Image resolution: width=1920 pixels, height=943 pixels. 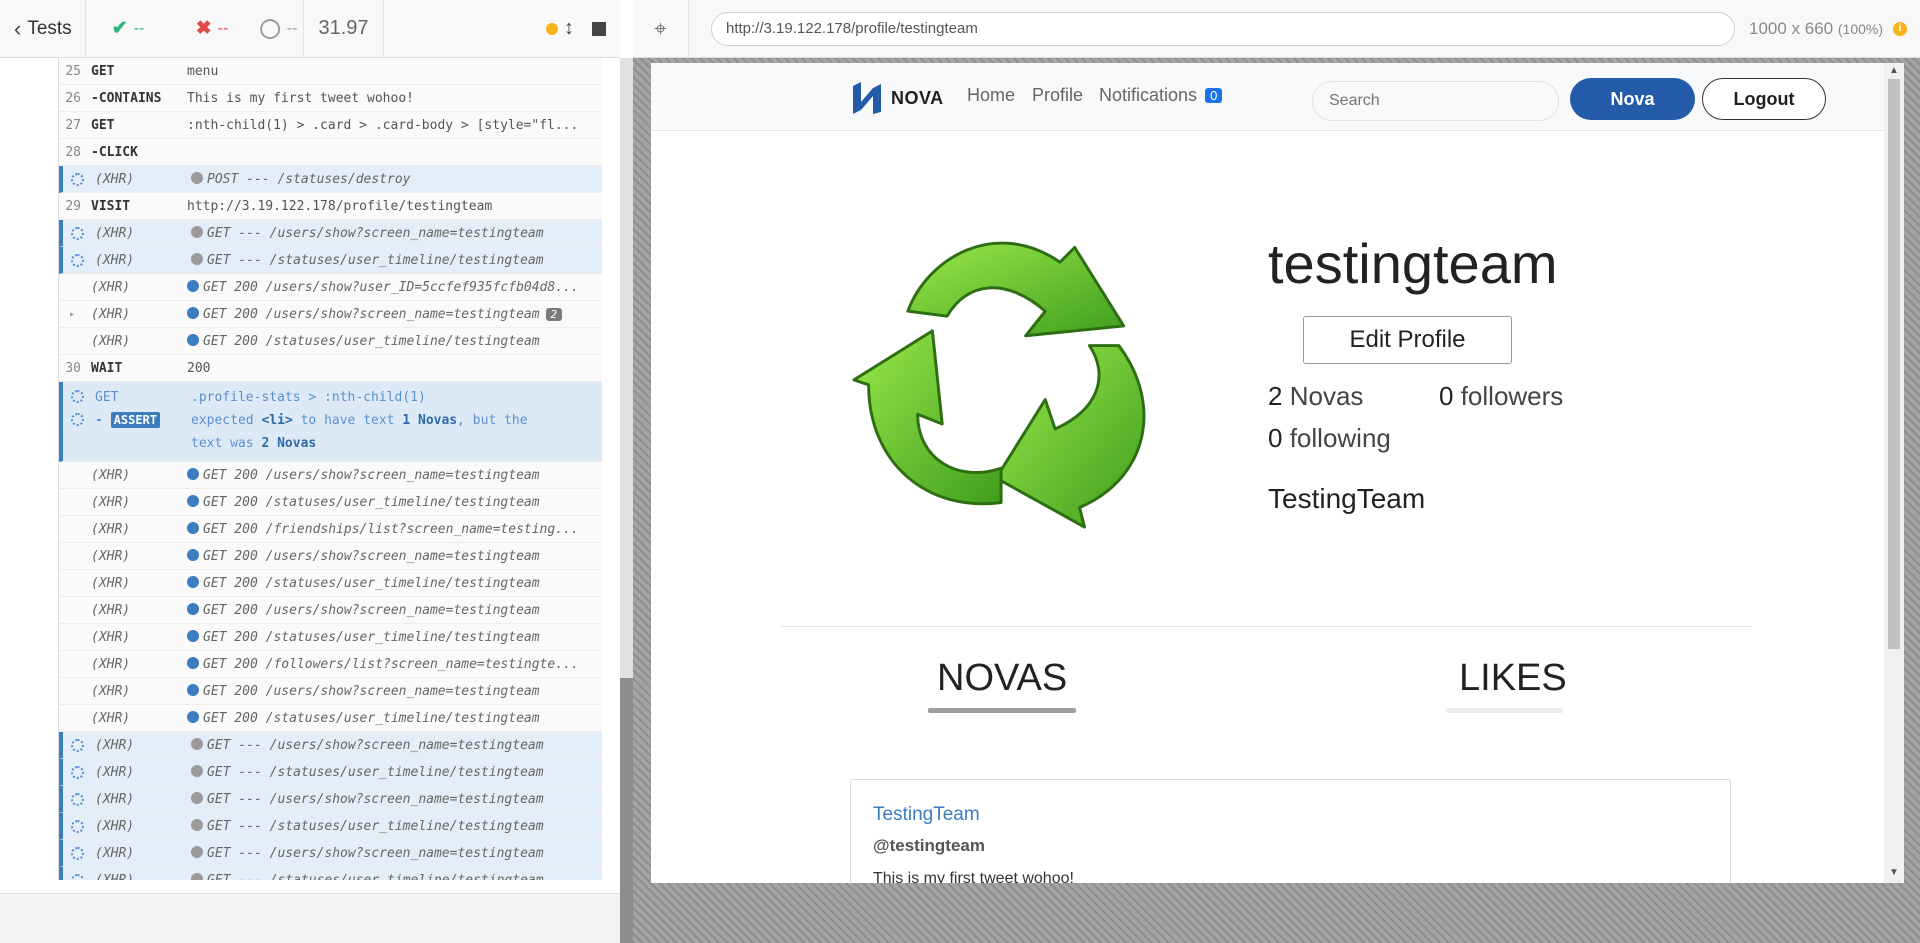 What do you see at coordinates (72, 314) in the screenshot?
I see `expand-caret-icon: ▸` at bounding box center [72, 314].